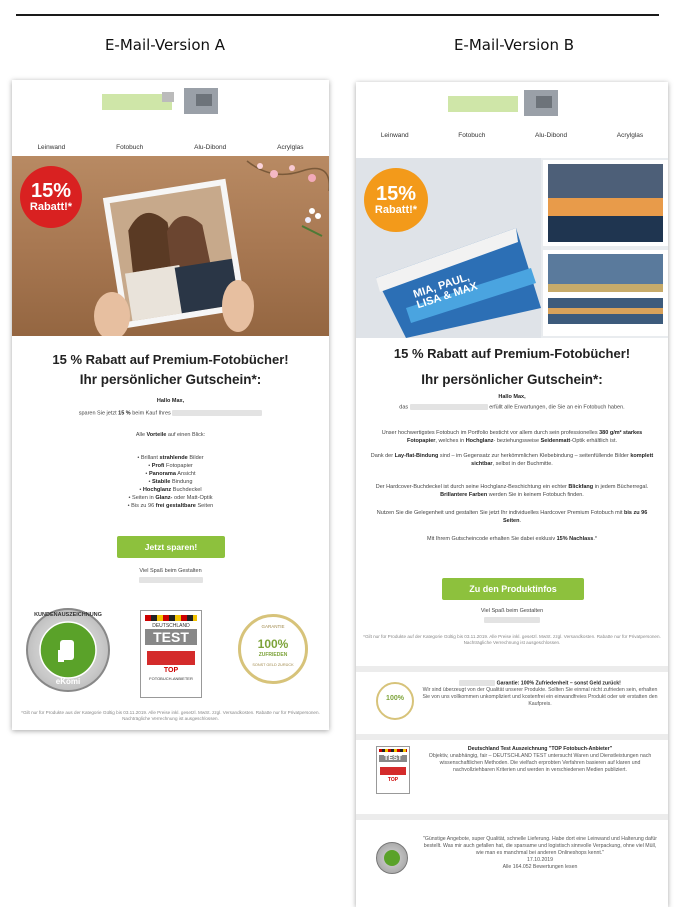 The width and height of the screenshot is (679, 907). Describe the element at coordinates (512, 248) in the screenshot. I see `hero-image: MIA, PAUL, LISA & MAX 15% Rabatt!*` at that location.